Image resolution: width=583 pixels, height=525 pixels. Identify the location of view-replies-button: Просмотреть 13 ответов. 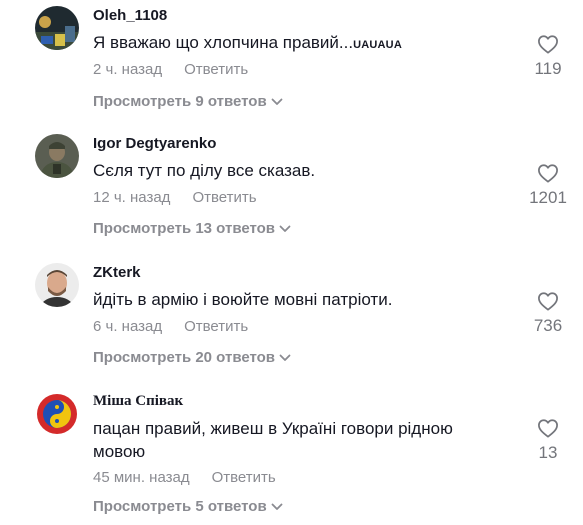
(192, 228).